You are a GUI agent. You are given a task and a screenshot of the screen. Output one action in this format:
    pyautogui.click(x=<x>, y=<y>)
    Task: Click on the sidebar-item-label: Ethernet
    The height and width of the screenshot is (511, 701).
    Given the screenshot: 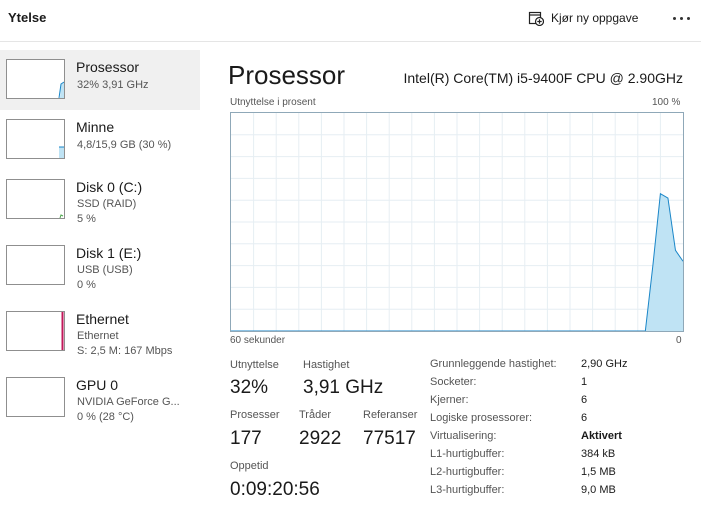 What is the action you would take?
    pyautogui.click(x=102, y=319)
    